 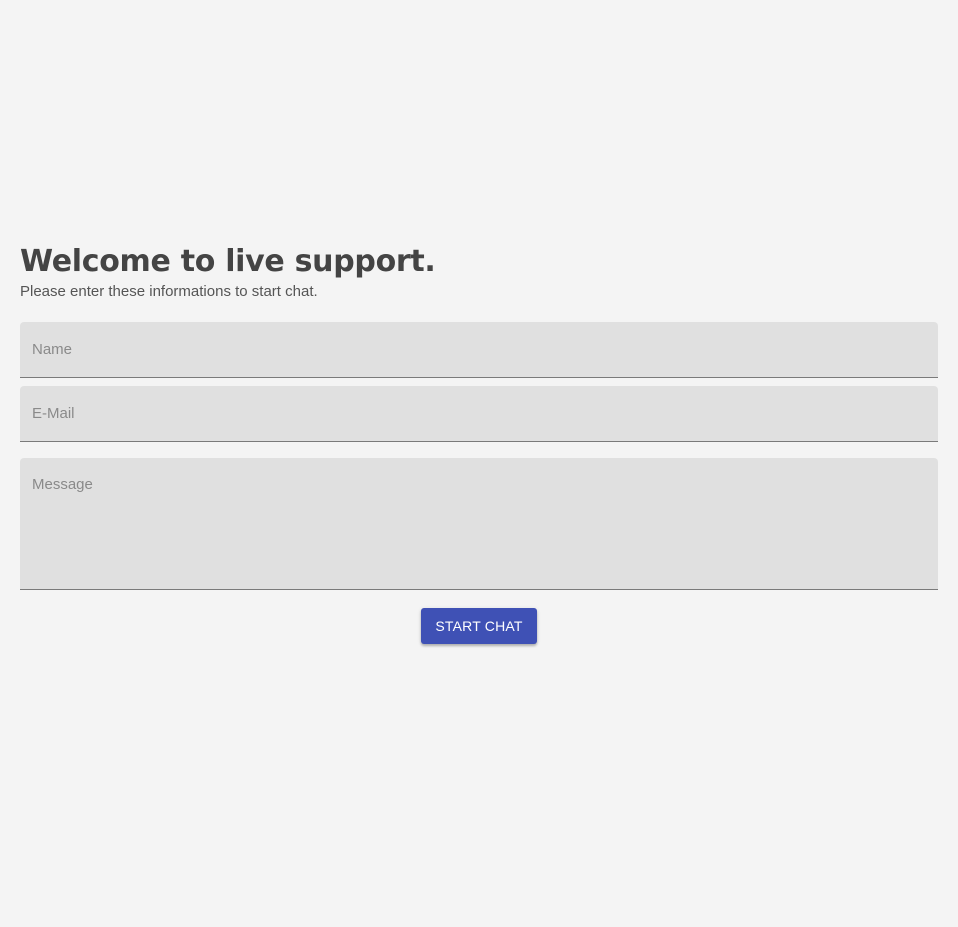 What do you see at coordinates (479, 350) in the screenshot?
I see `name-input` at bounding box center [479, 350].